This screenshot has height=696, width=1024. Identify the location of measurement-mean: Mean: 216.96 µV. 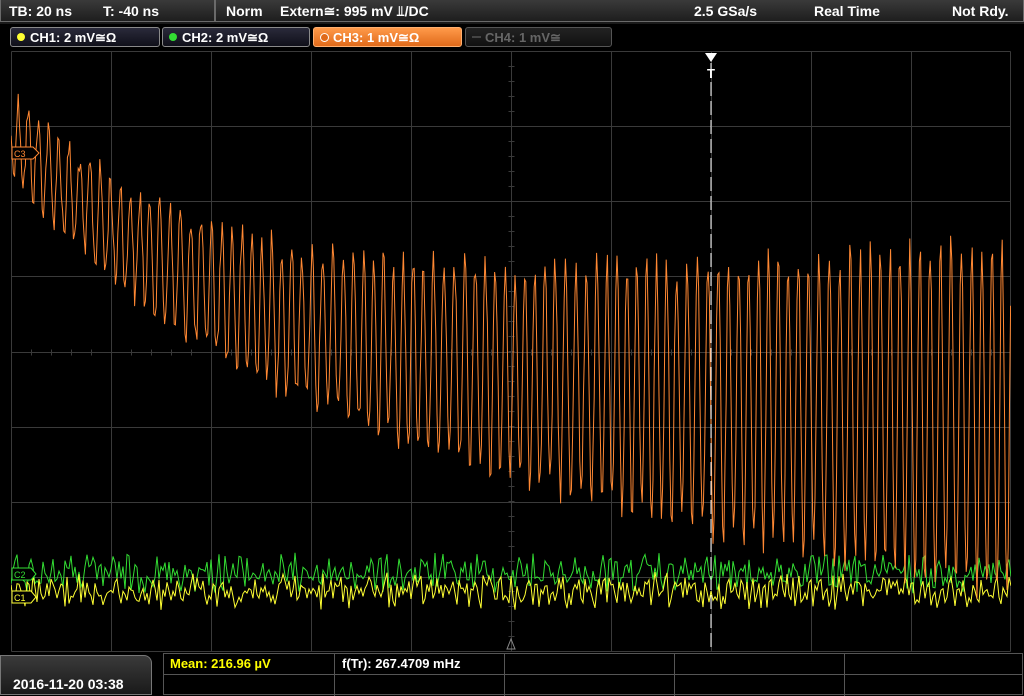
(220, 663).